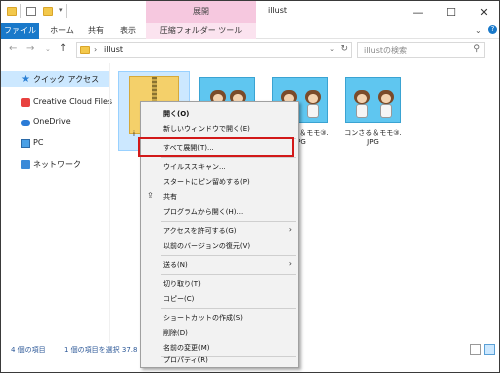 The height and width of the screenshot is (373, 500). I want to click on nav-item-network: ネットワーク, so click(55, 164).